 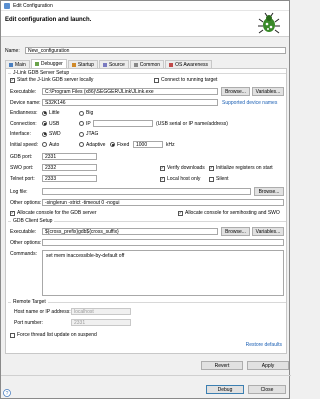 I want to click on force-thread-checkbox: Force thread list update on suspend, so click(x=53, y=335).